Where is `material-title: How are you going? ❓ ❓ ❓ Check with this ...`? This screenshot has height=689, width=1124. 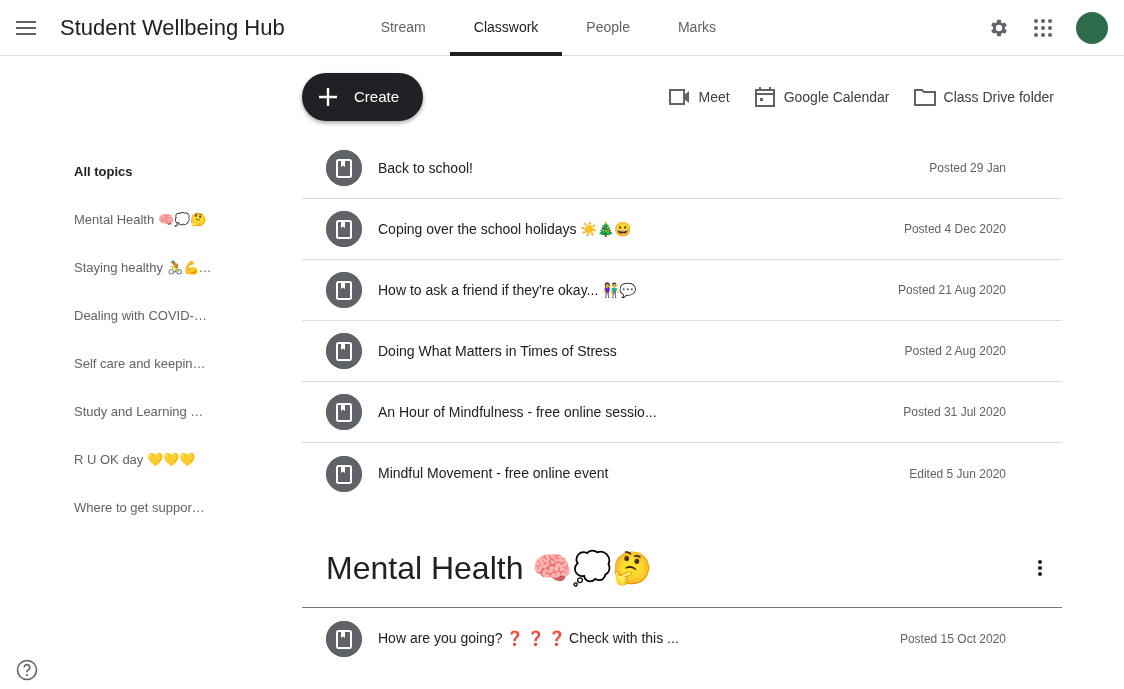
material-title: How are you going? ❓ ❓ ❓ Check with this ... is located at coordinates (528, 638).